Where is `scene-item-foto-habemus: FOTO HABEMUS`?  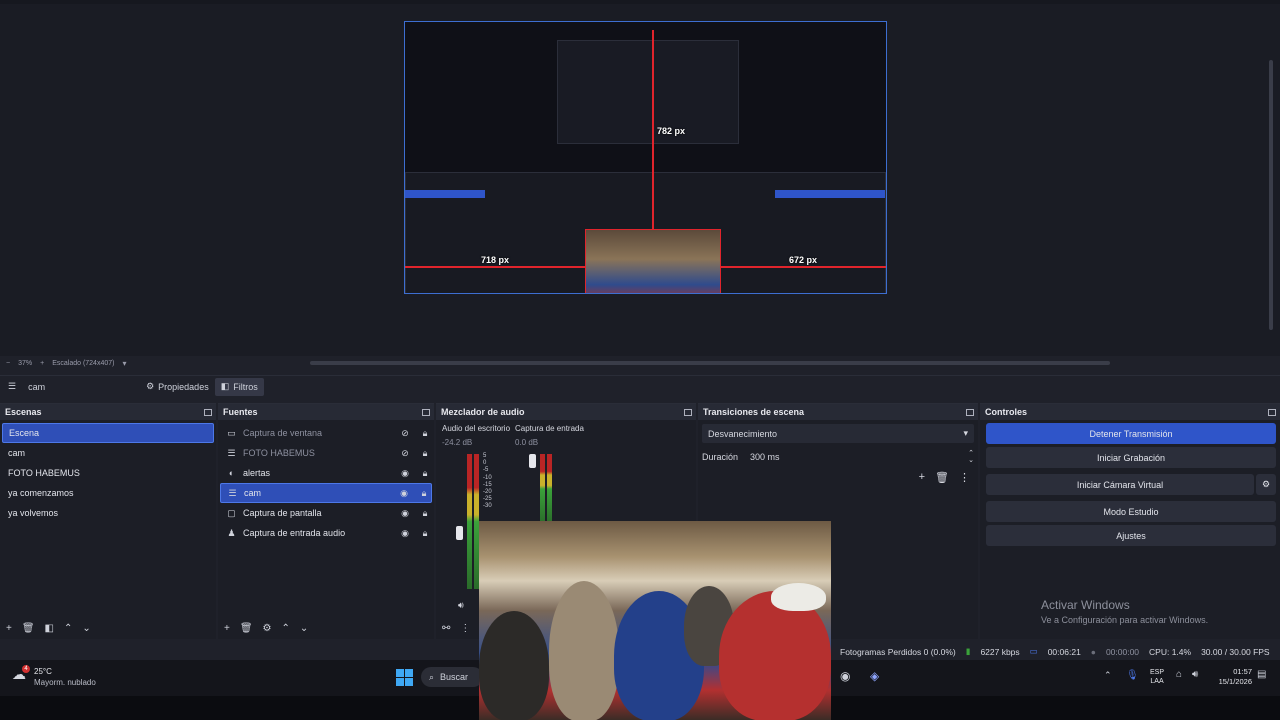
scene-item-foto-habemus: FOTO HABEMUS is located at coordinates (108, 473).